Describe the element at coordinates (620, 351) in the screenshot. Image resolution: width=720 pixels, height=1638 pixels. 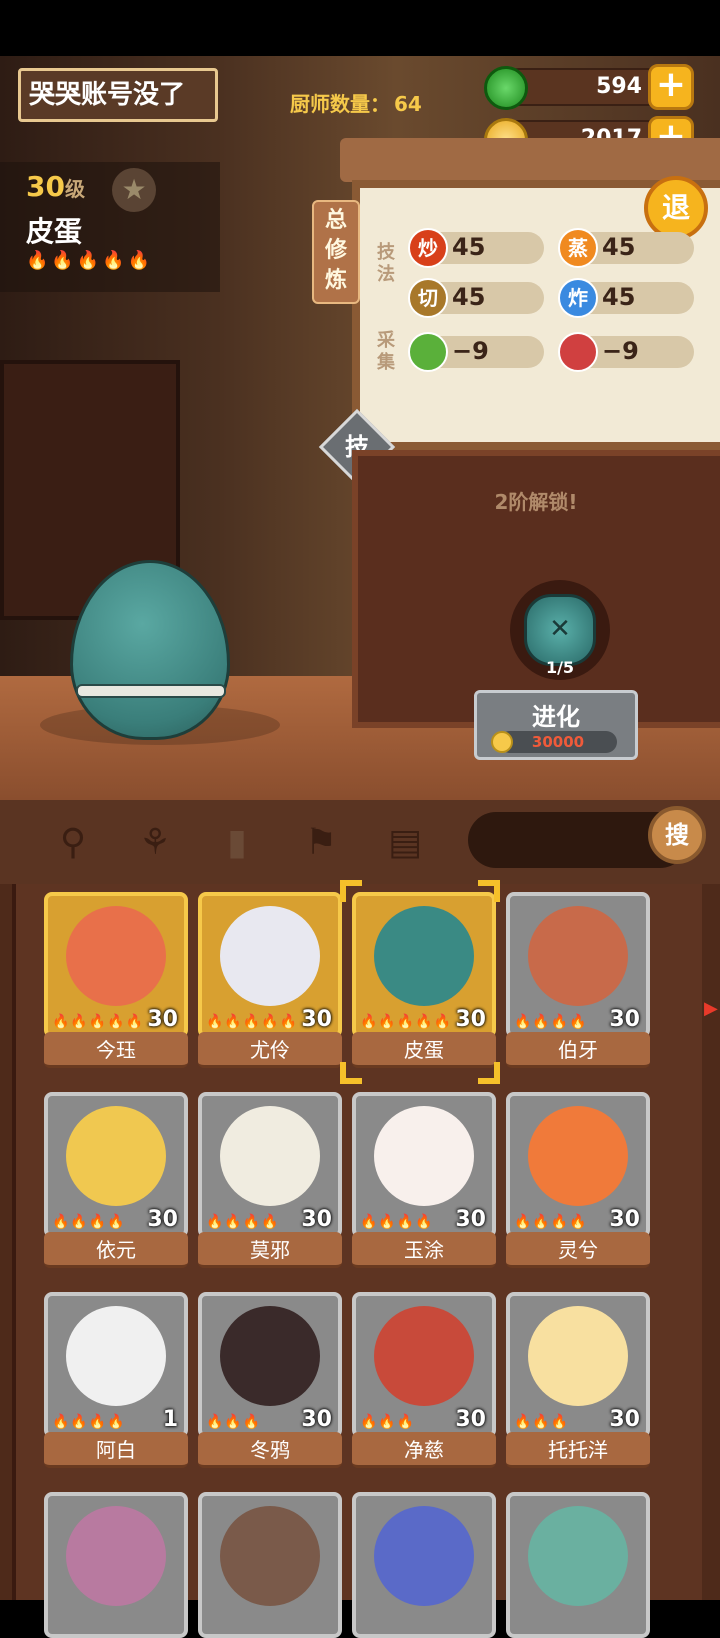
I see `gather-value: −9` at that location.